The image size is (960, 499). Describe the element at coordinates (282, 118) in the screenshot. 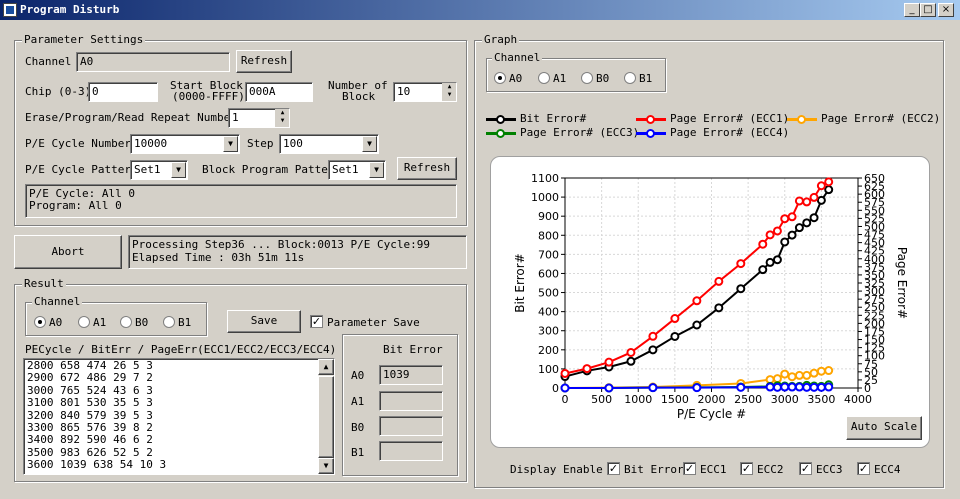

I see `repeat-spinner: ▲ ▼` at that location.